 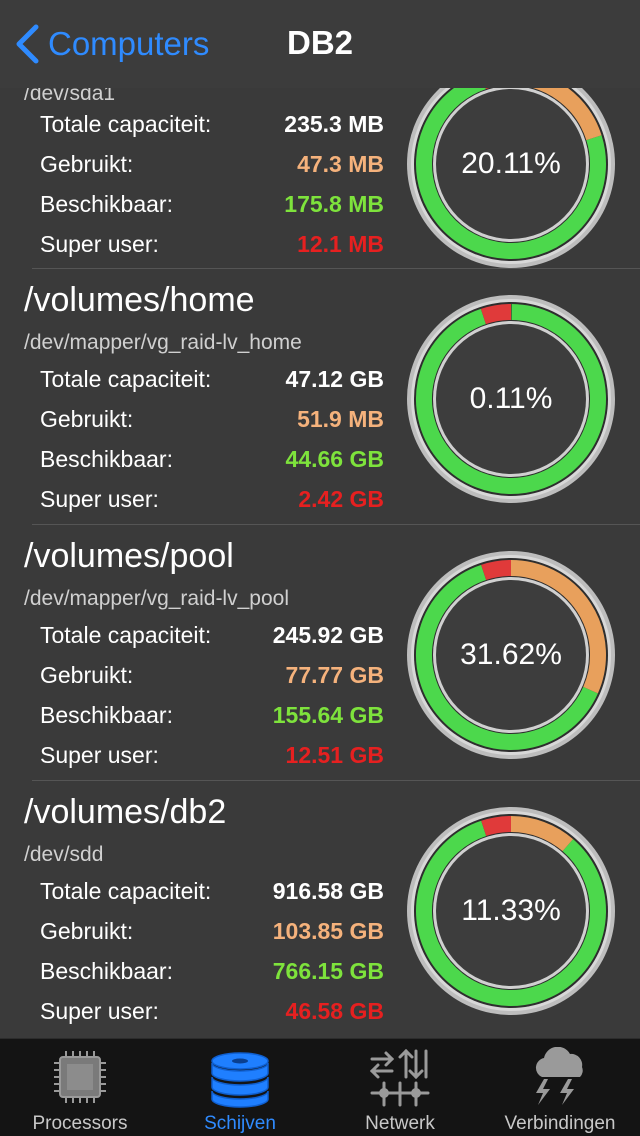 What do you see at coordinates (212, 204) in the screenshot?
I see `available-row: Beschikbaar: 175.8 MB` at bounding box center [212, 204].